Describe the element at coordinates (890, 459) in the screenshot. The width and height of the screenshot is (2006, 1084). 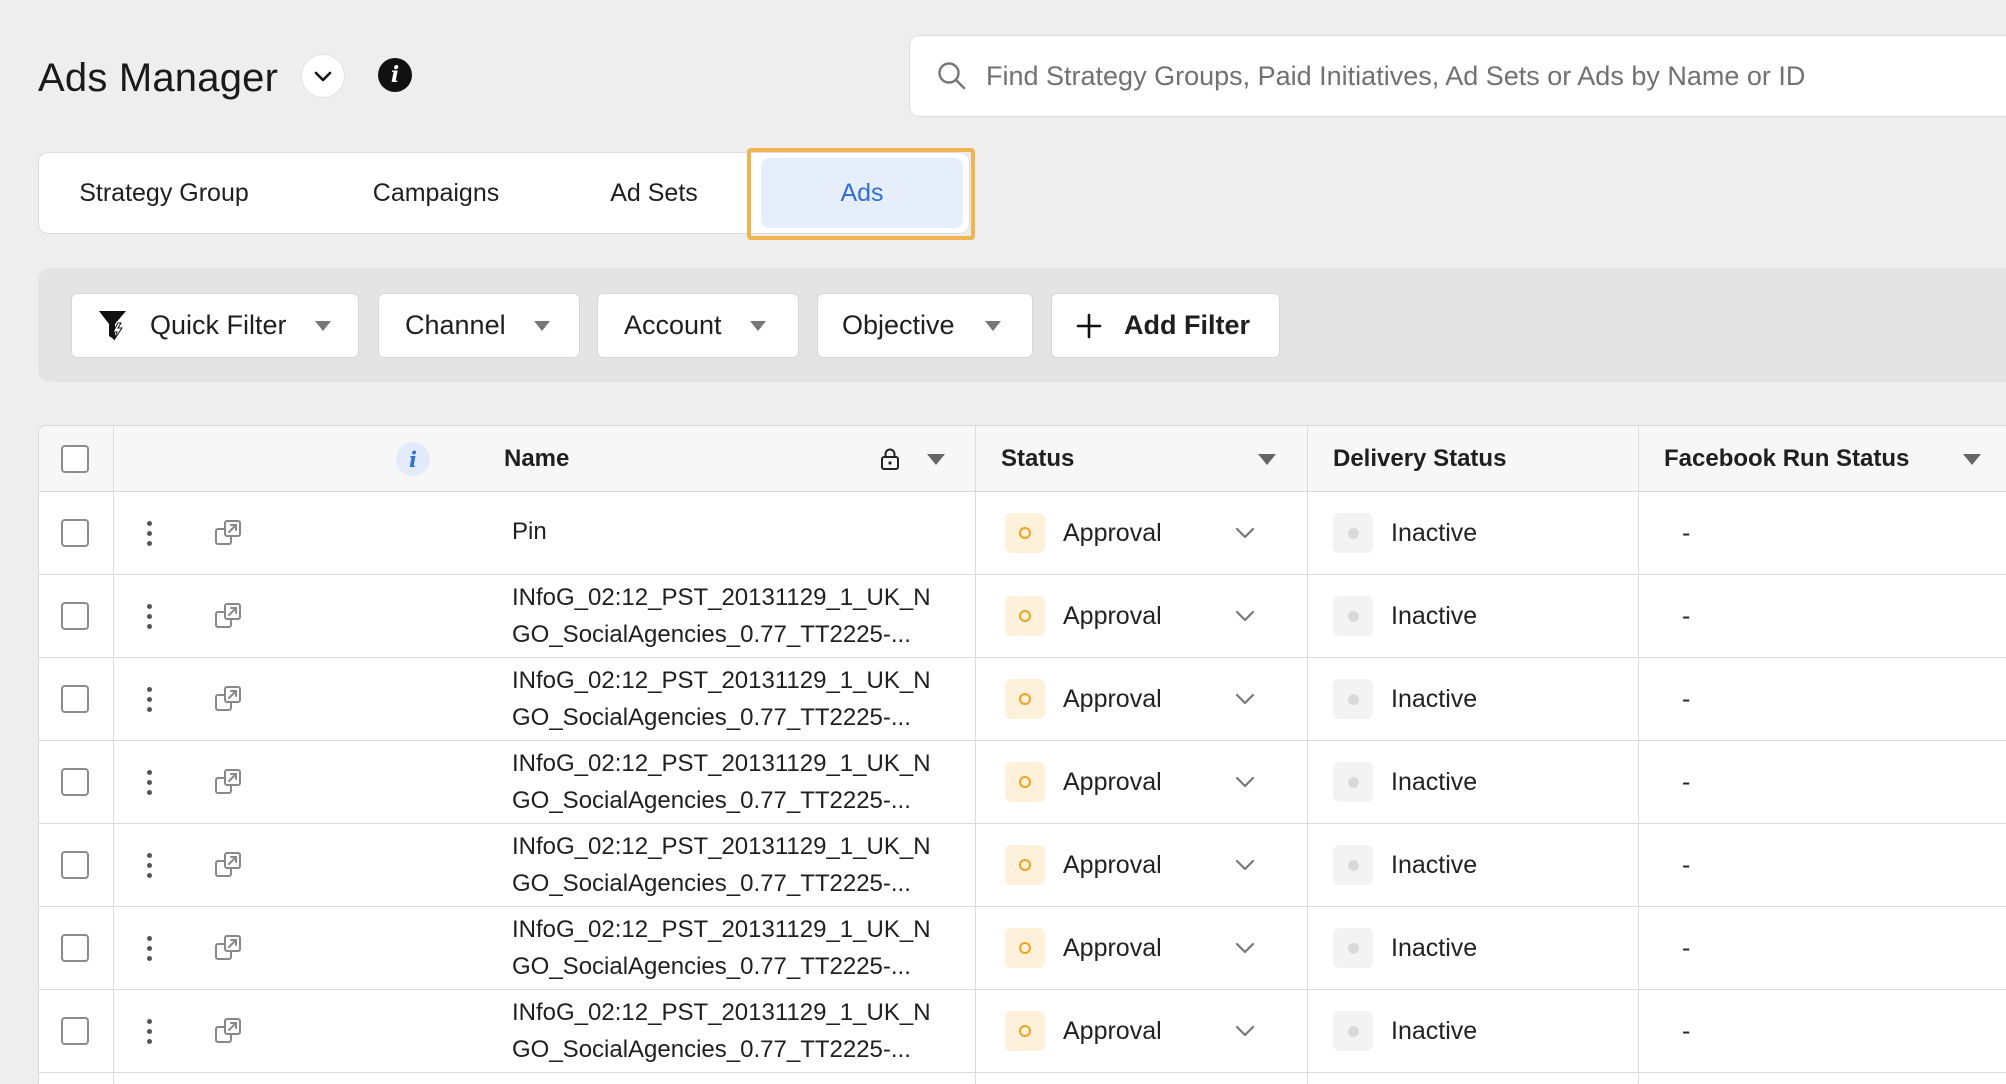
I see `lock-icon` at that location.